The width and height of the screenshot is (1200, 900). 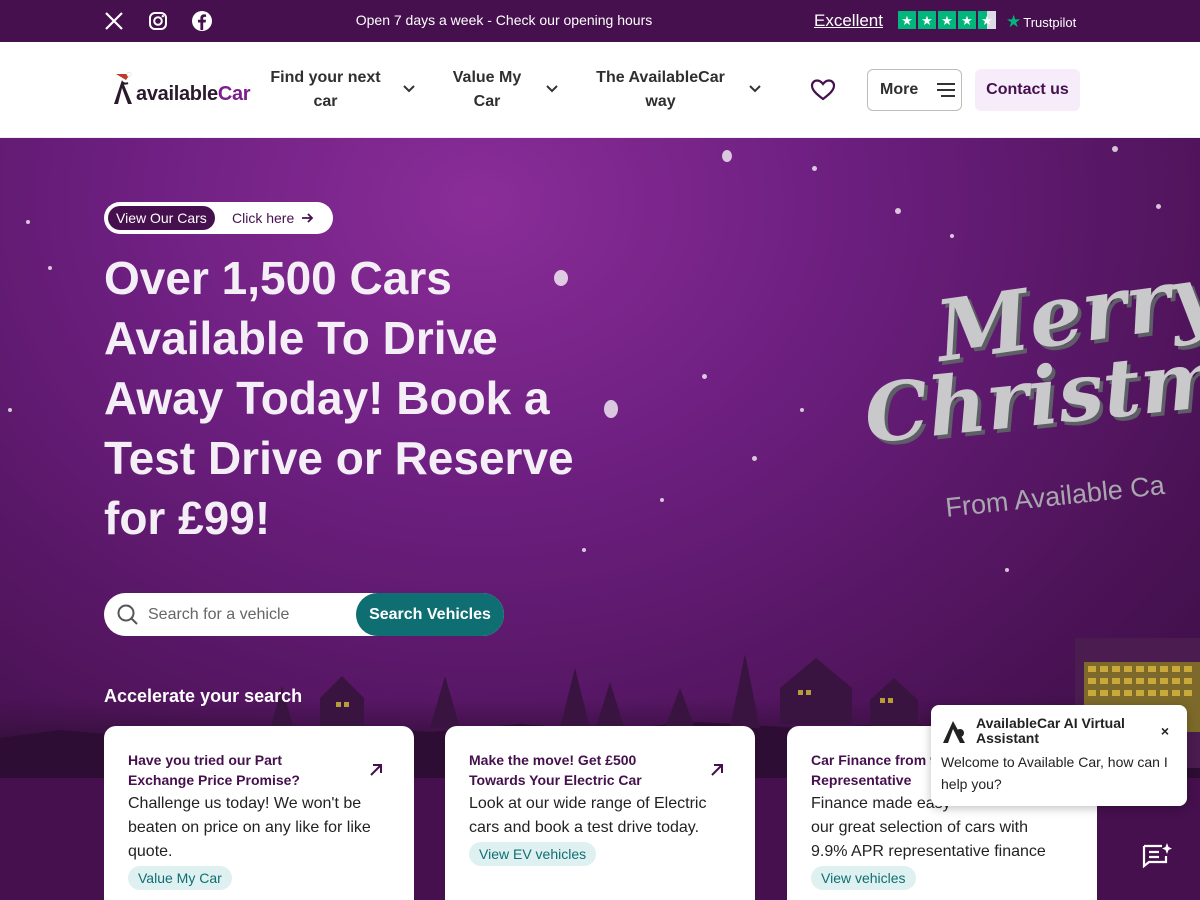 I want to click on view-our-cars-tag: View Our Cars, so click(x=161, y=218).